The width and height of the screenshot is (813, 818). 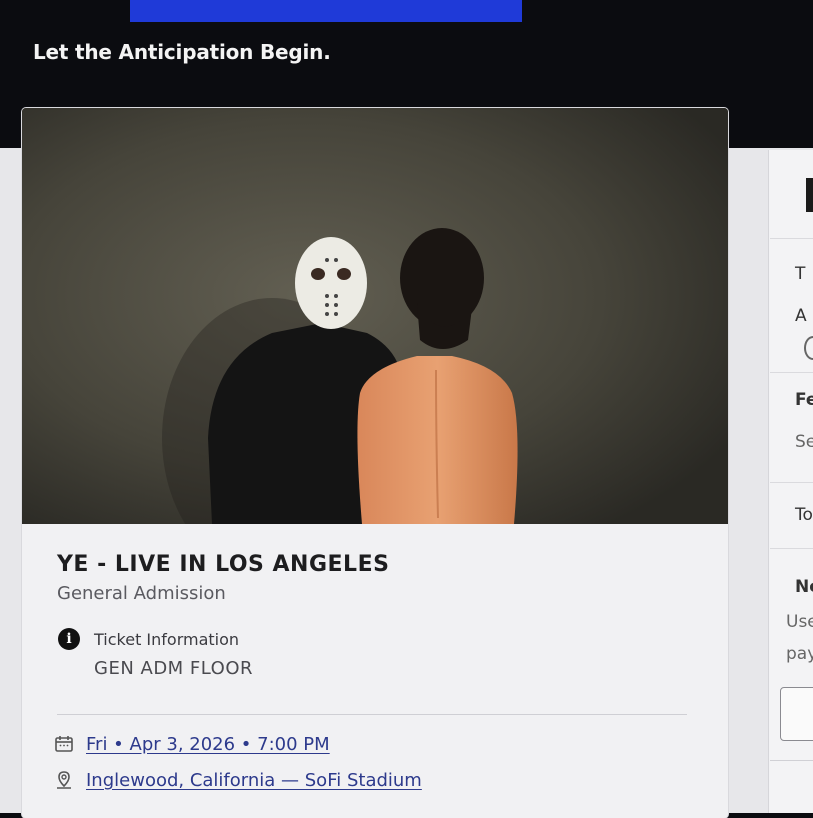 What do you see at coordinates (223, 564) in the screenshot?
I see `event-title: YE - LIVE IN LOS ANGELES` at bounding box center [223, 564].